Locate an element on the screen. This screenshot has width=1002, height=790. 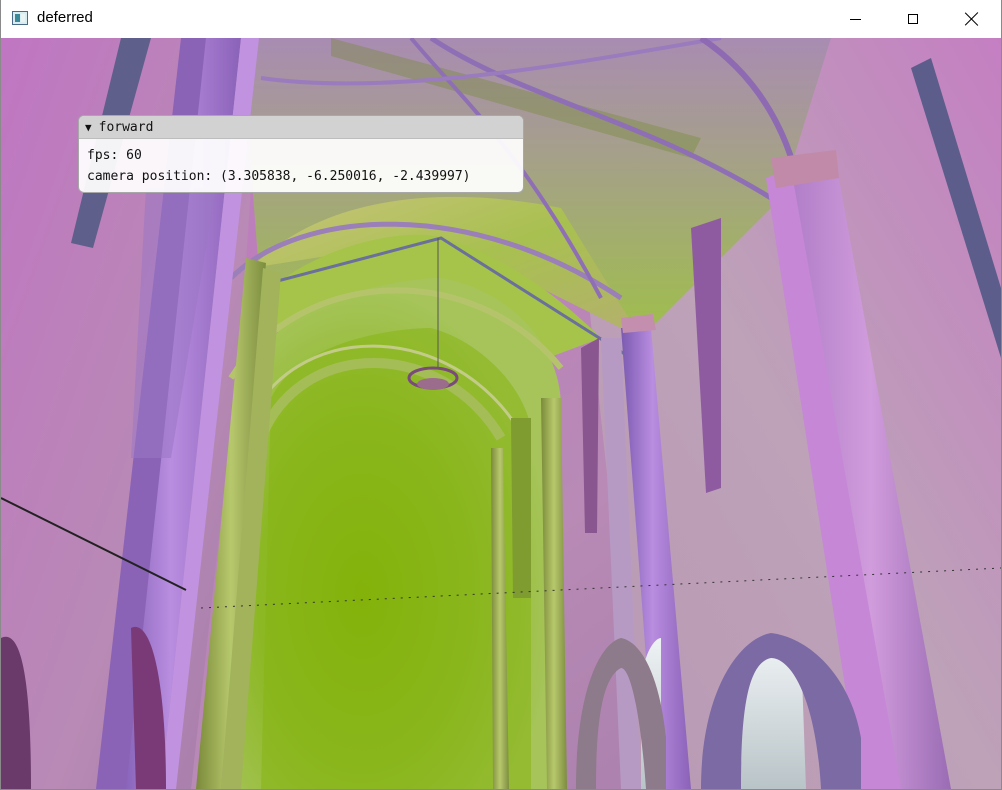
maximize-icon is located at coordinates (913, 19).